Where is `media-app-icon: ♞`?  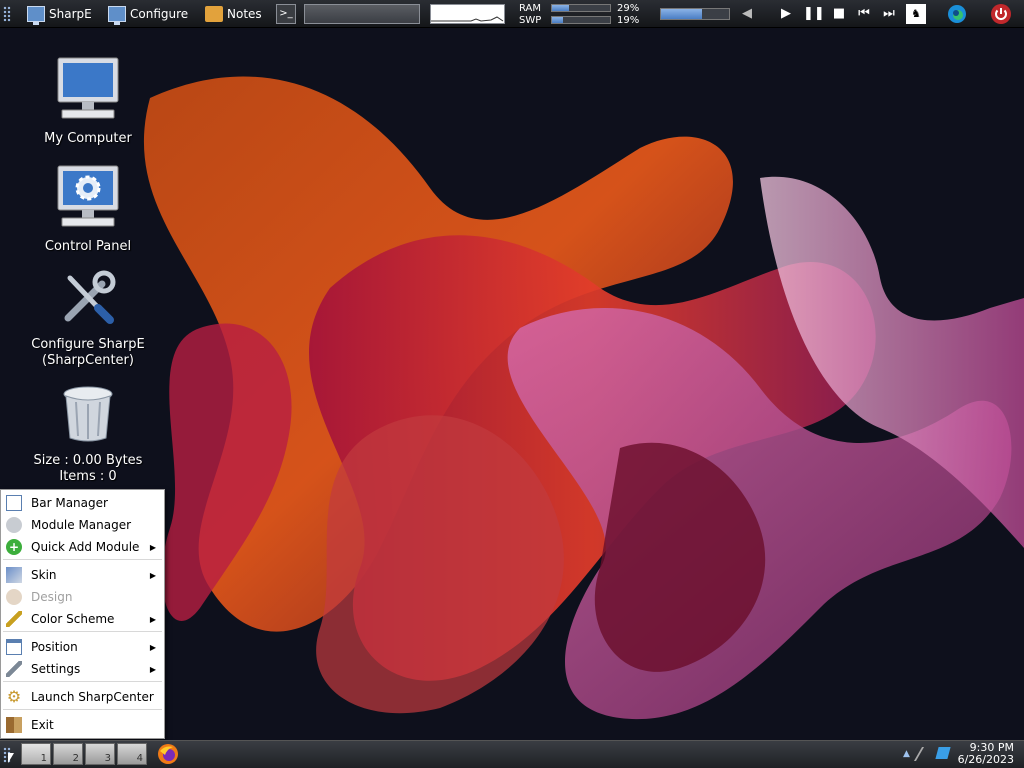 media-app-icon: ♞ is located at coordinates (916, 14).